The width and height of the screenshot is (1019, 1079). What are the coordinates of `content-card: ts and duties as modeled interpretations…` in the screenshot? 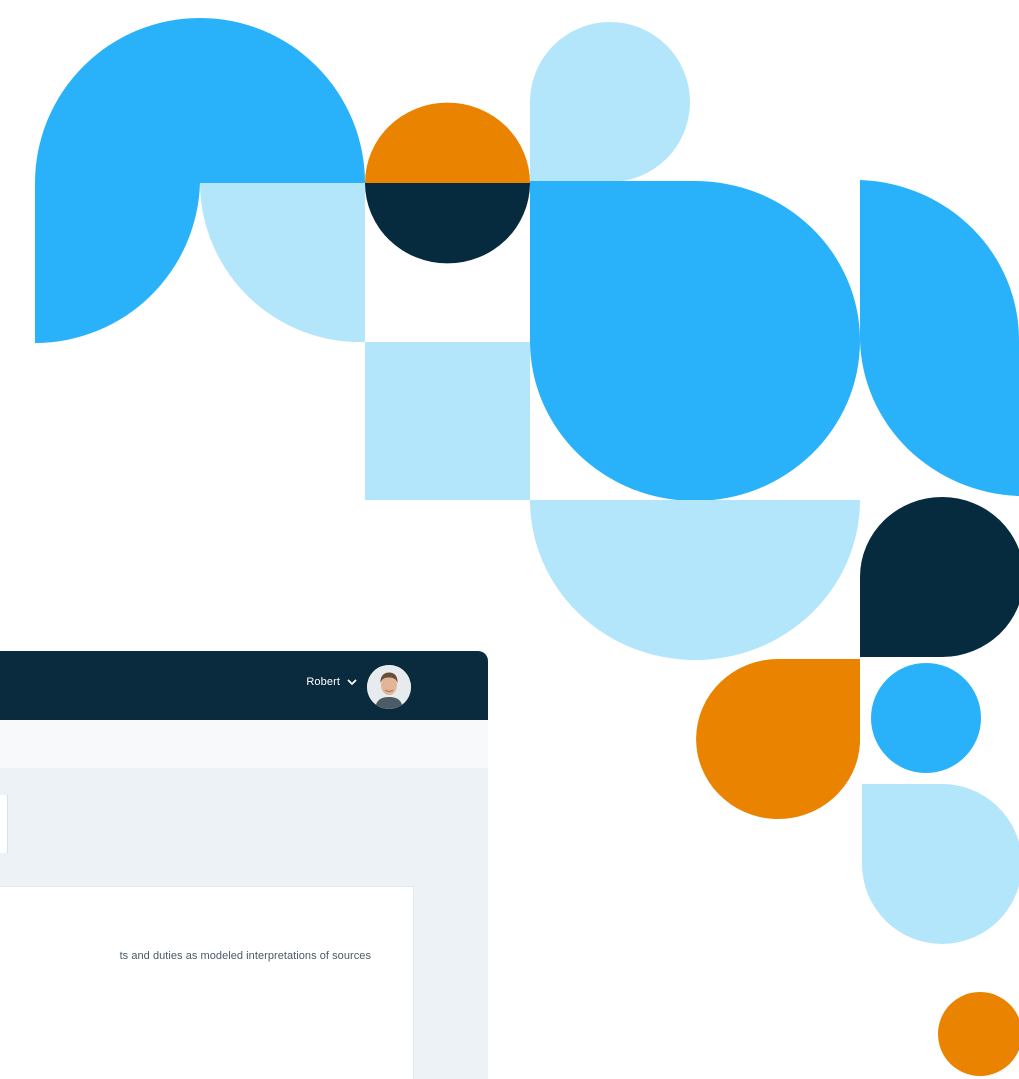 It's located at (207, 982).